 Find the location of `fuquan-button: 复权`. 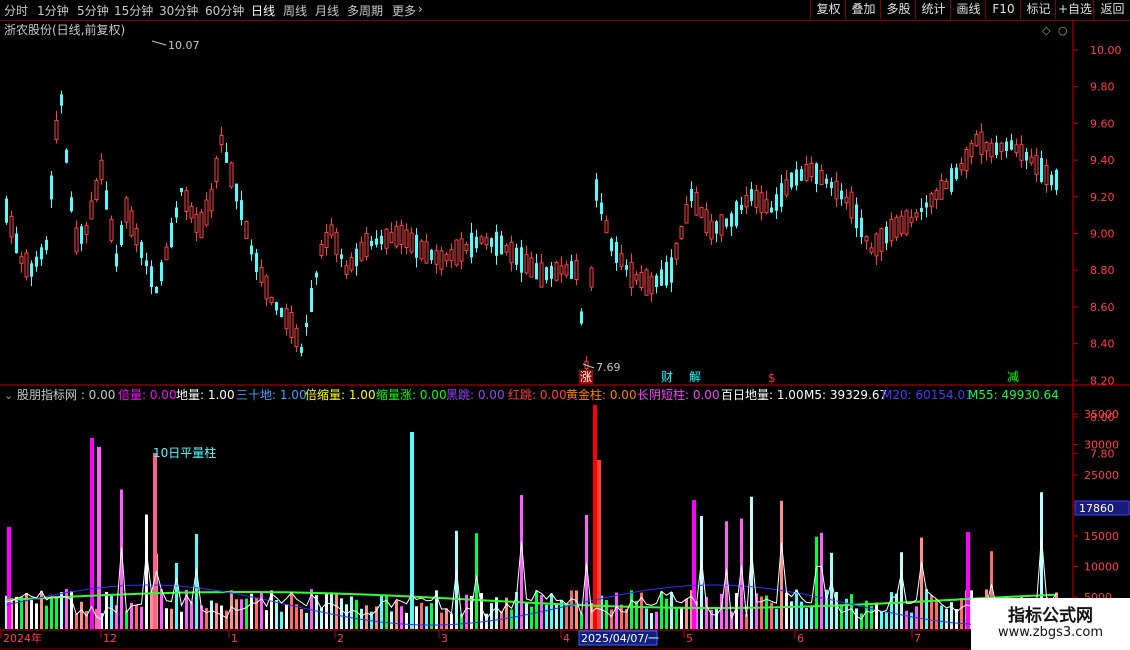

fuquan-button: 复权 is located at coordinates (828, 9).